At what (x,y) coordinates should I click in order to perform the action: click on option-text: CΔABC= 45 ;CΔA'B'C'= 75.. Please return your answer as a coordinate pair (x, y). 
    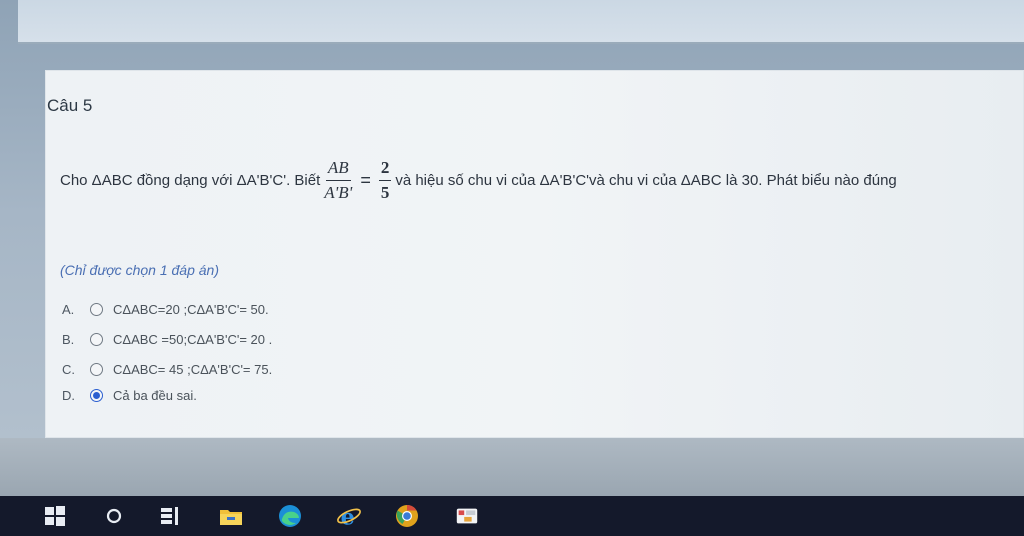
    Looking at the image, I should click on (193, 369).